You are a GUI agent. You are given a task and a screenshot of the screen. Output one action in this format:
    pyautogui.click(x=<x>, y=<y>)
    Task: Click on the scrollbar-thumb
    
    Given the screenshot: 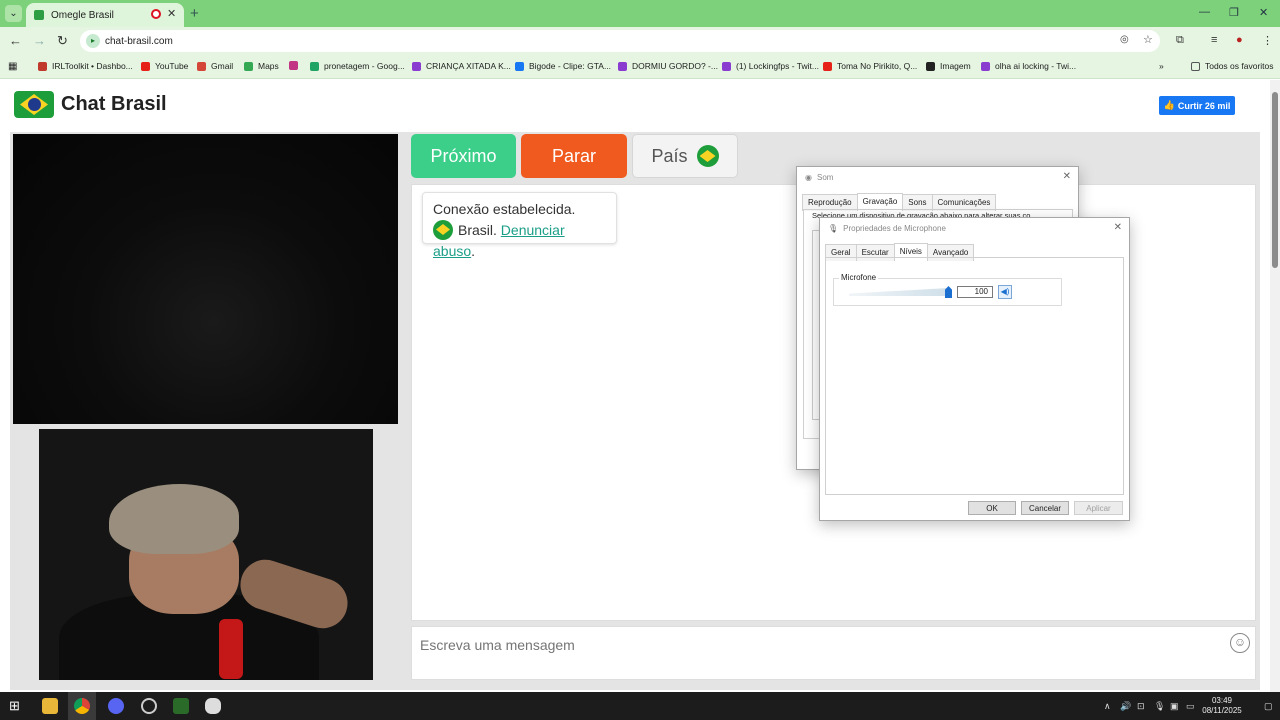 What is the action you would take?
    pyautogui.click(x=1275, y=180)
    